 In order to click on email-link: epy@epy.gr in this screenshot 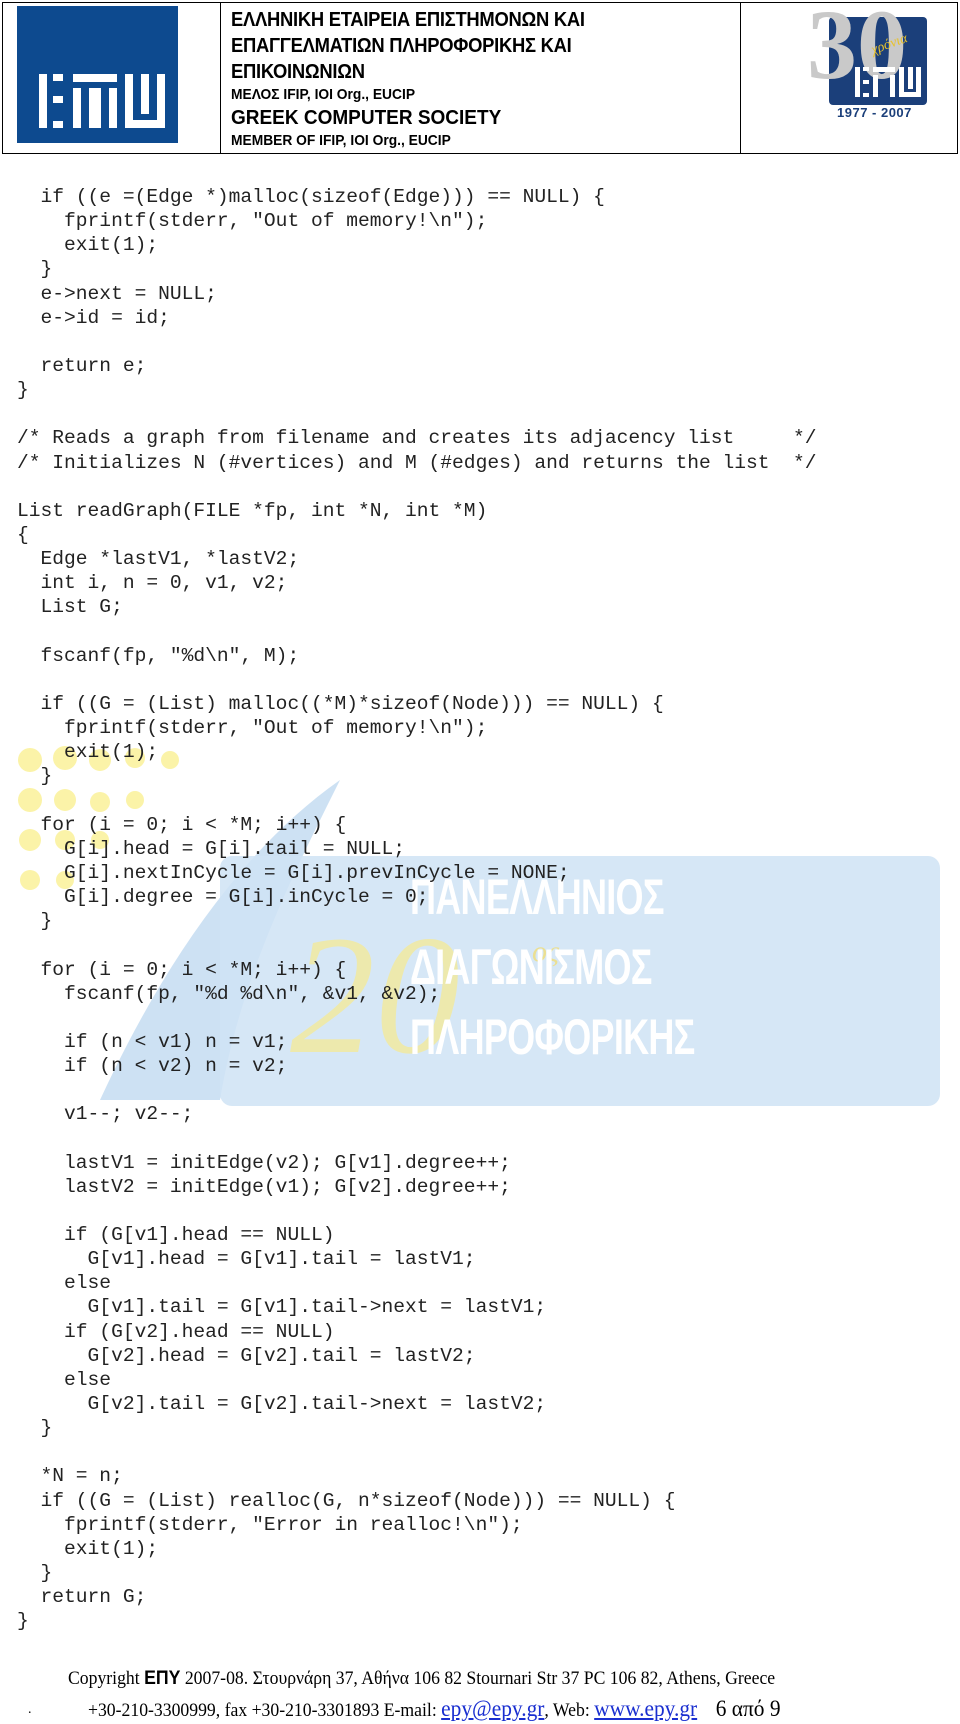, I will do `click(492, 1708)`.